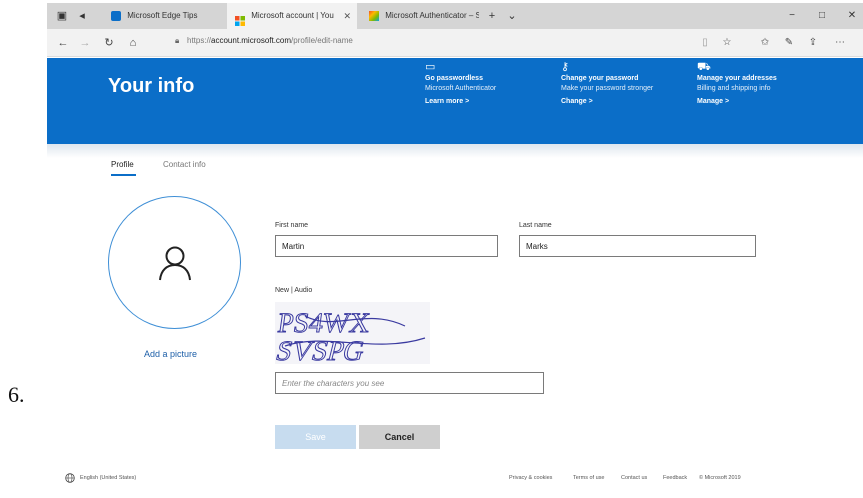 The height and width of the screenshot is (498, 863). I want to click on tab-manager-icon: ▣, so click(62, 16).